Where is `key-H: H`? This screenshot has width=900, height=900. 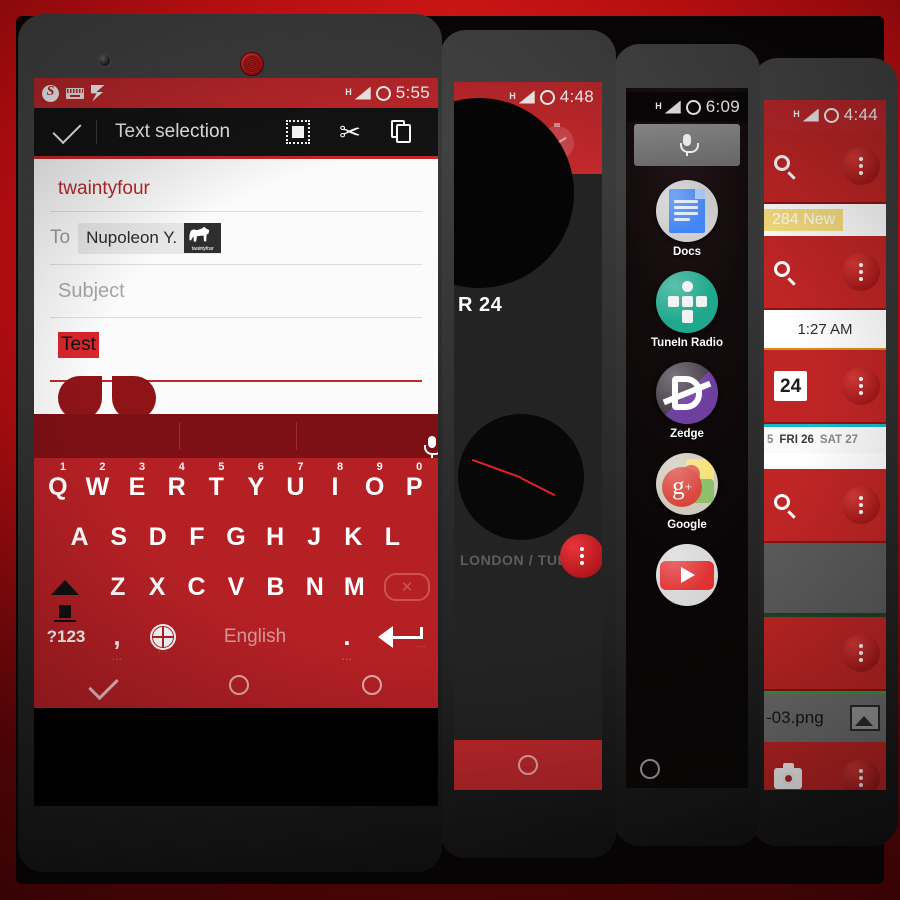 key-H: H is located at coordinates (275, 537).